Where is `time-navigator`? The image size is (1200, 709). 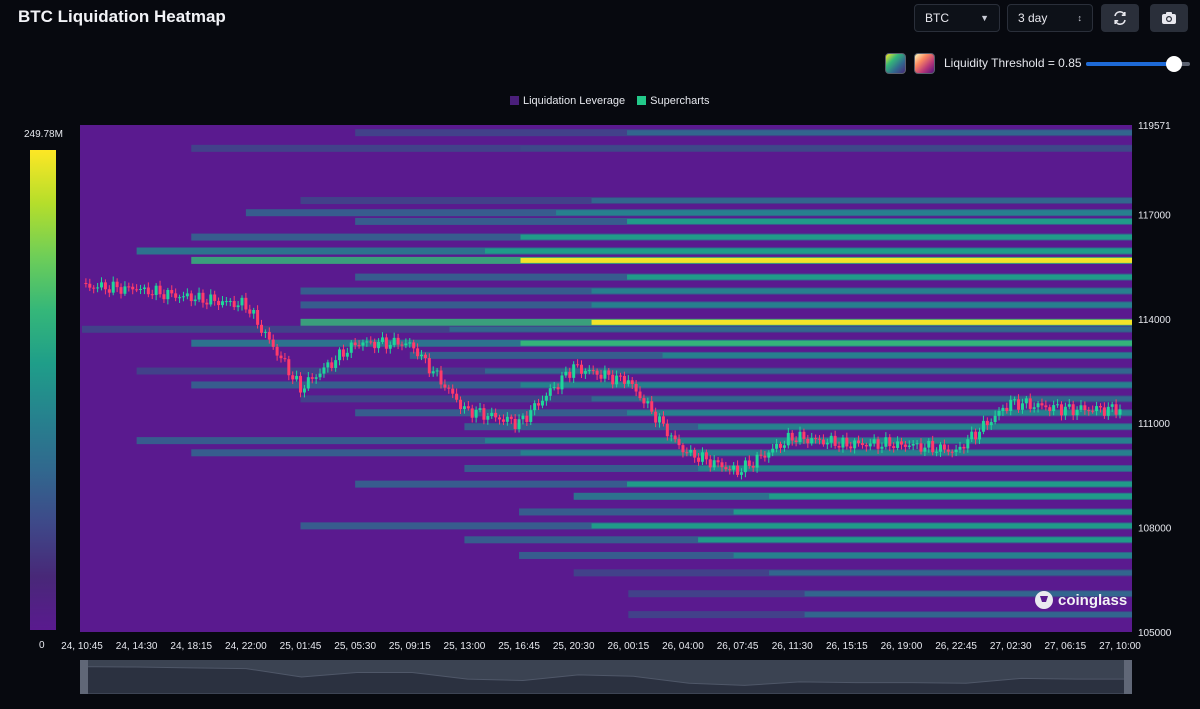 time-navigator is located at coordinates (606, 677).